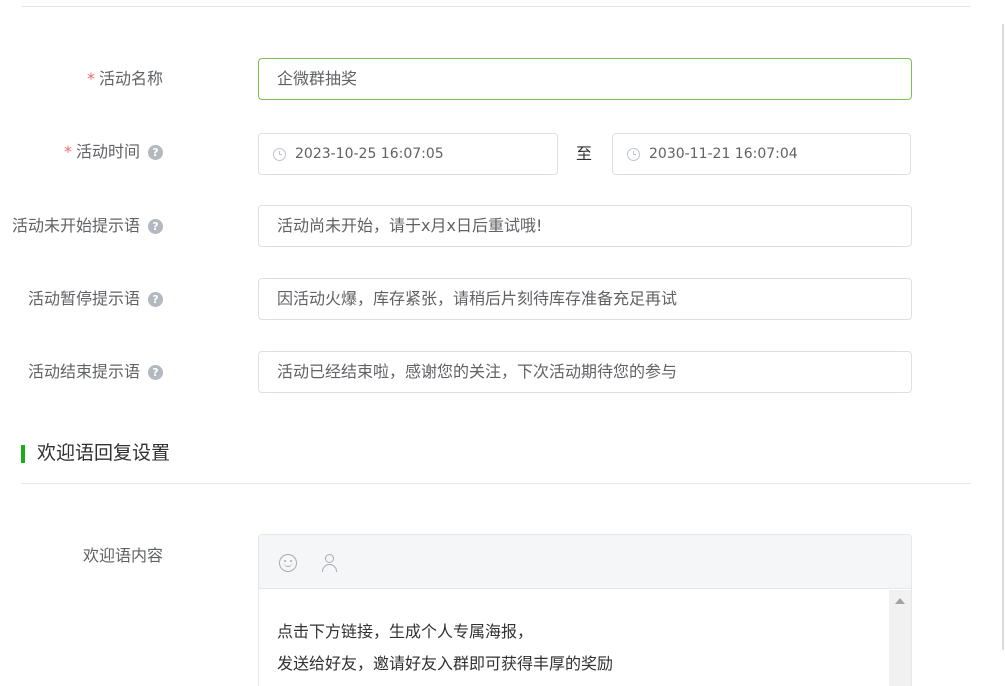 Image resolution: width=1005 pixels, height=686 pixels. What do you see at coordinates (496, 6) in the screenshot?
I see `top-divider` at bounding box center [496, 6].